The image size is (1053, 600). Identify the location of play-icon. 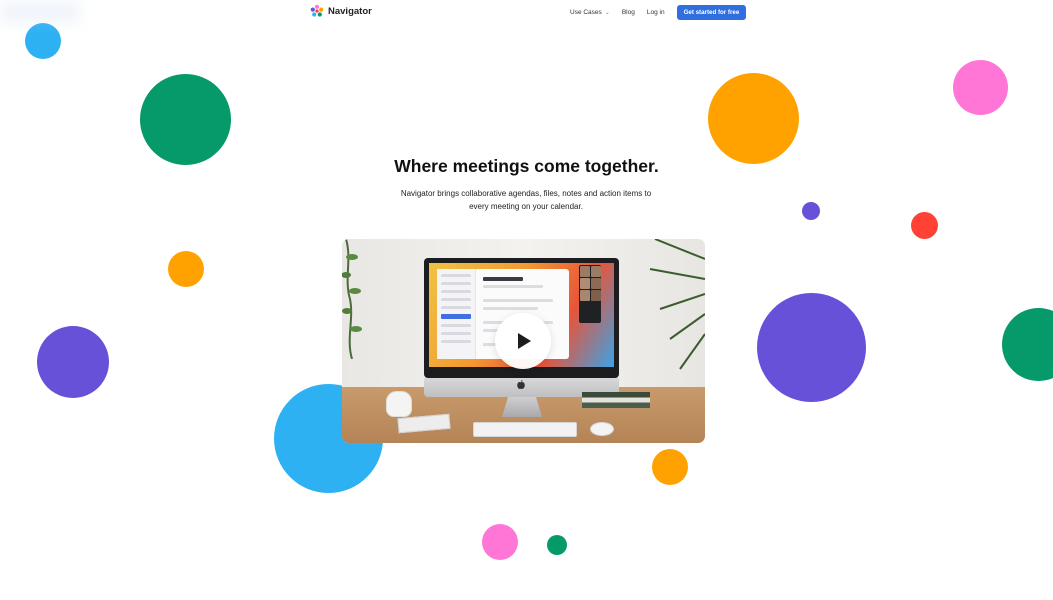
(524, 341).